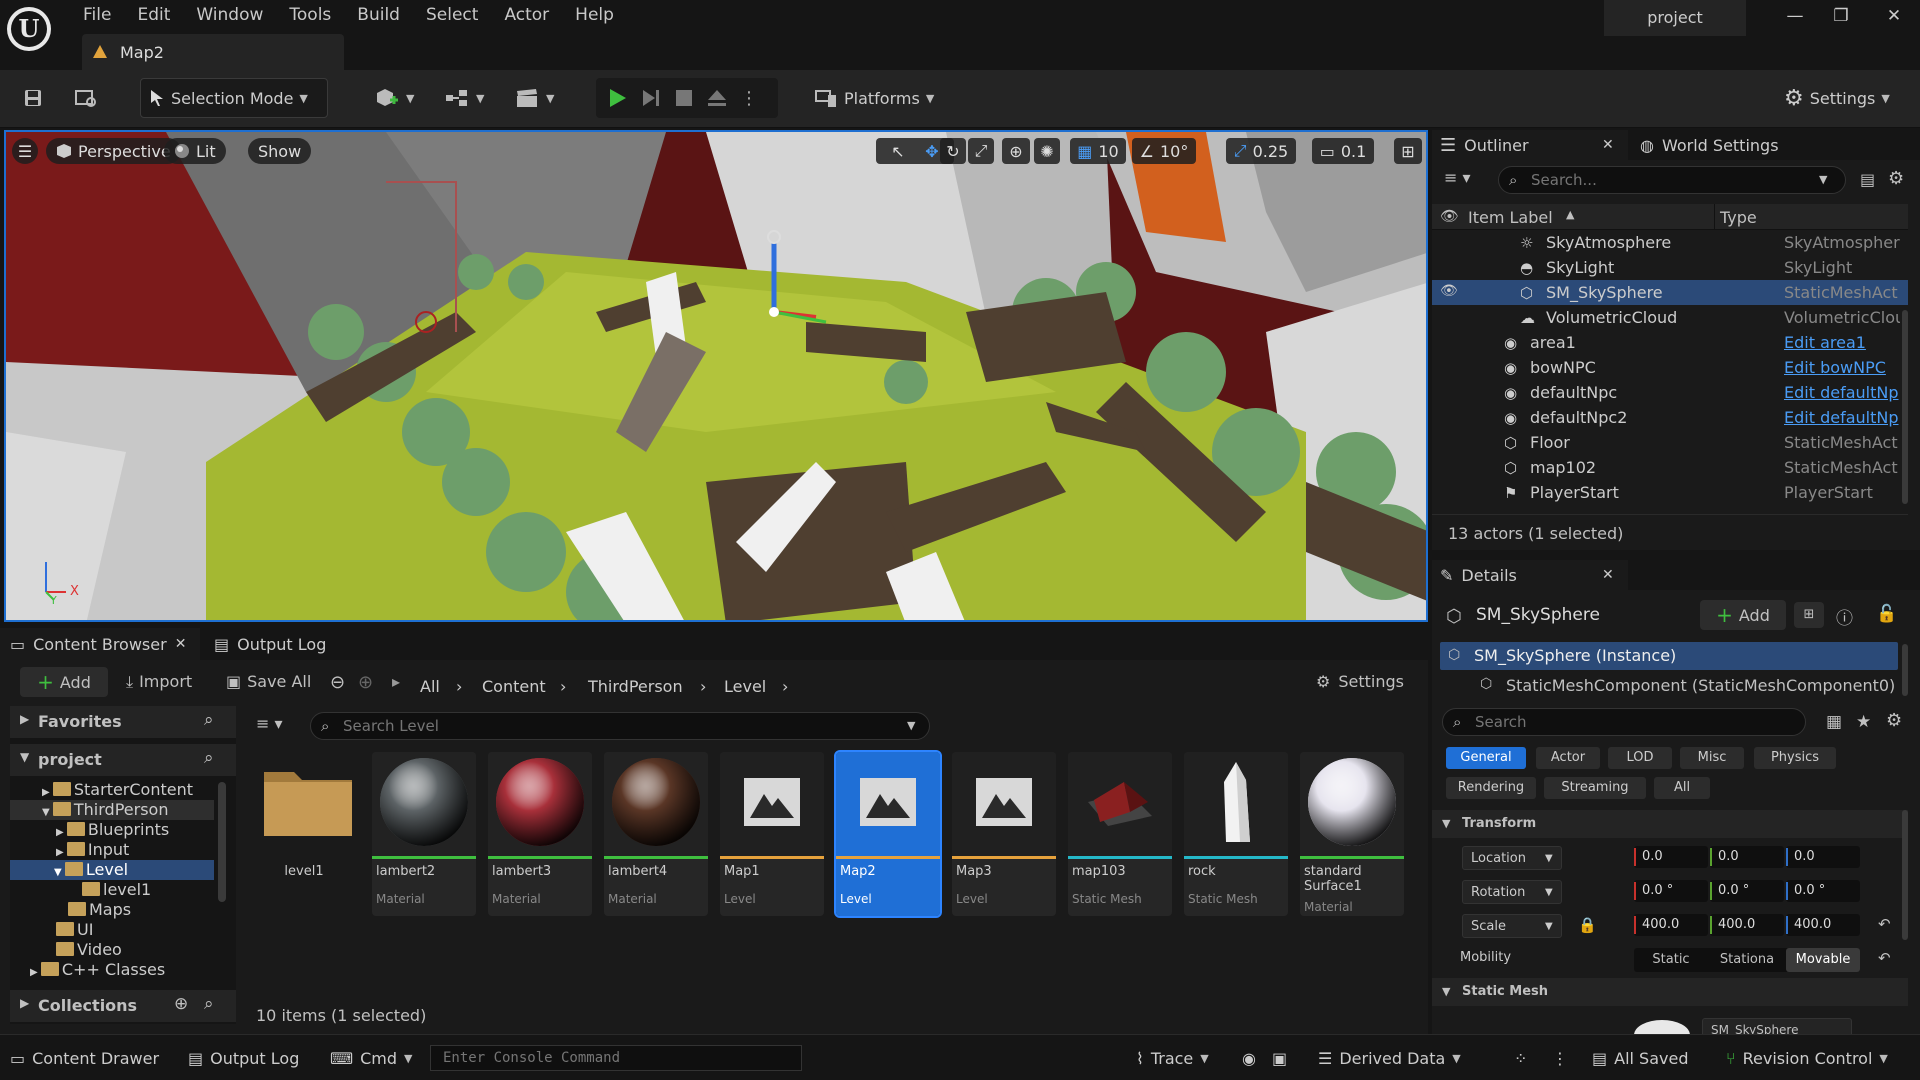 The image size is (1920, 1080). What do you see at coordinates (874, 98) in the screenshot?
I see `platforms-button: Platforms ▼` at bounding box center [874, 98].